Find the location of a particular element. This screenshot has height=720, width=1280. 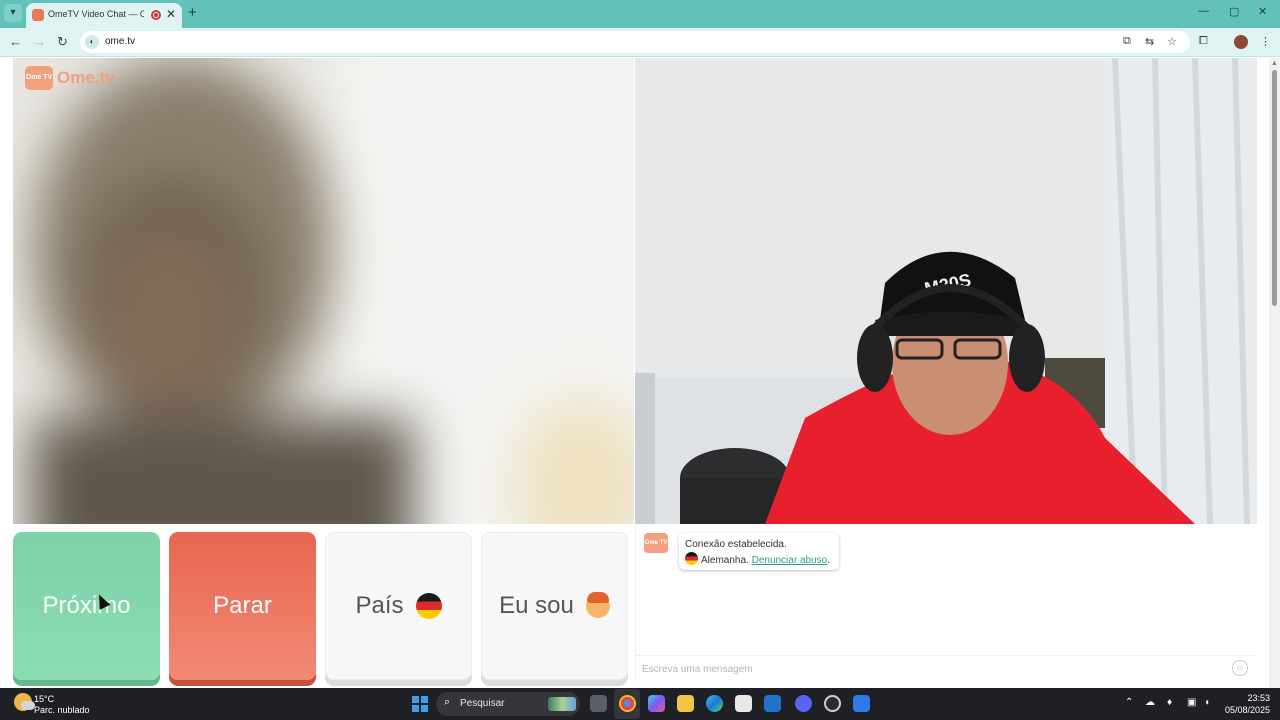

browser-menu-icon: ⋮ is located at coordinates (1265, 41).